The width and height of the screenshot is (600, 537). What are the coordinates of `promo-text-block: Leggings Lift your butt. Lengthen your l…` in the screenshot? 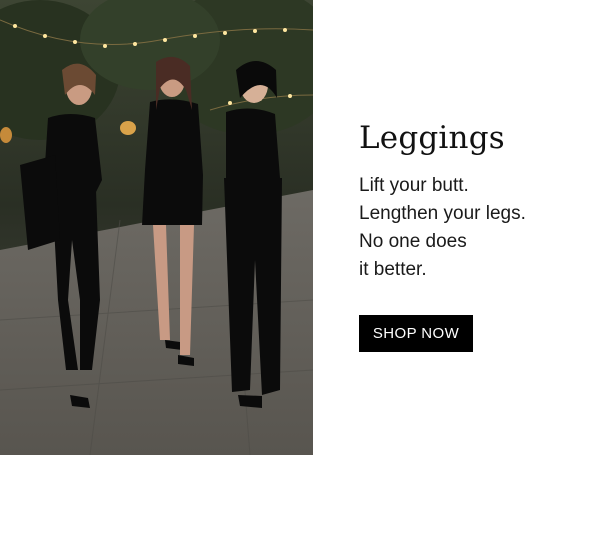 It's located at (474, 201).